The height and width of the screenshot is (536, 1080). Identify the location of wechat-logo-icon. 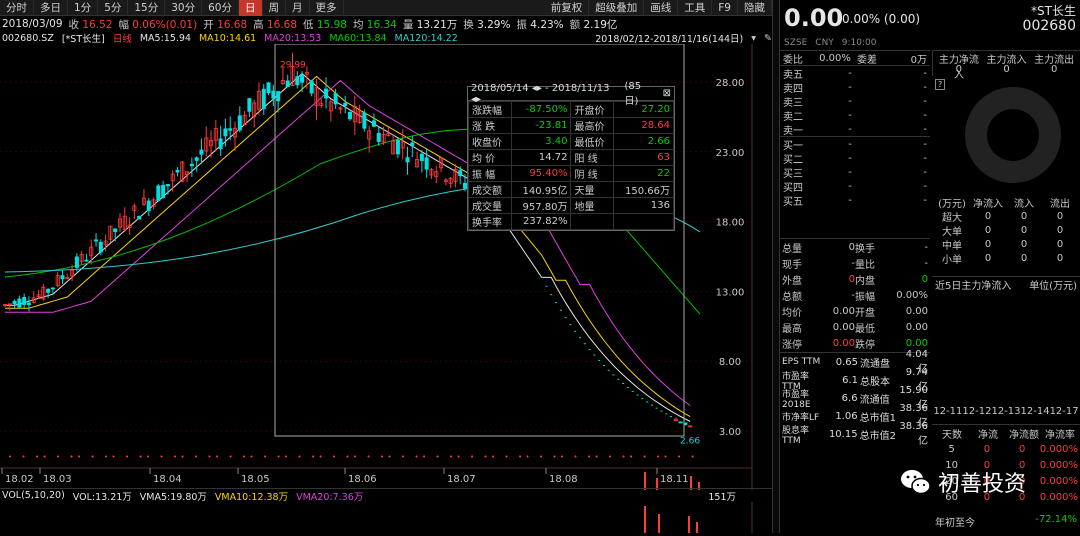
(916, 482).